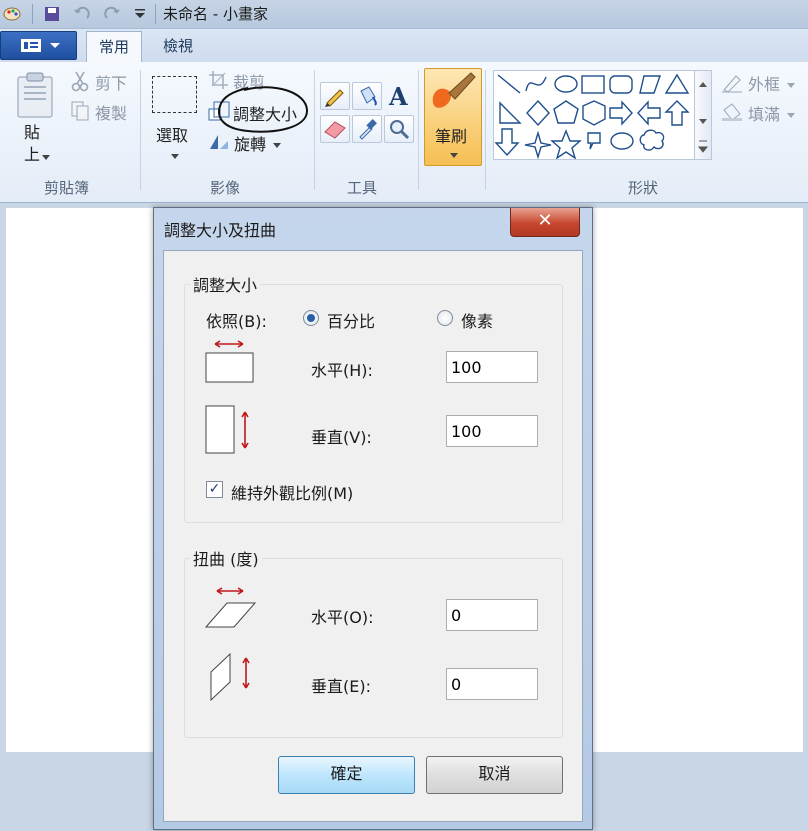 The image size is (808, 831). What do you see at coordinates (311, 318) in the screenshot?
I see `percent-radio` at bounding box center [311, 318].